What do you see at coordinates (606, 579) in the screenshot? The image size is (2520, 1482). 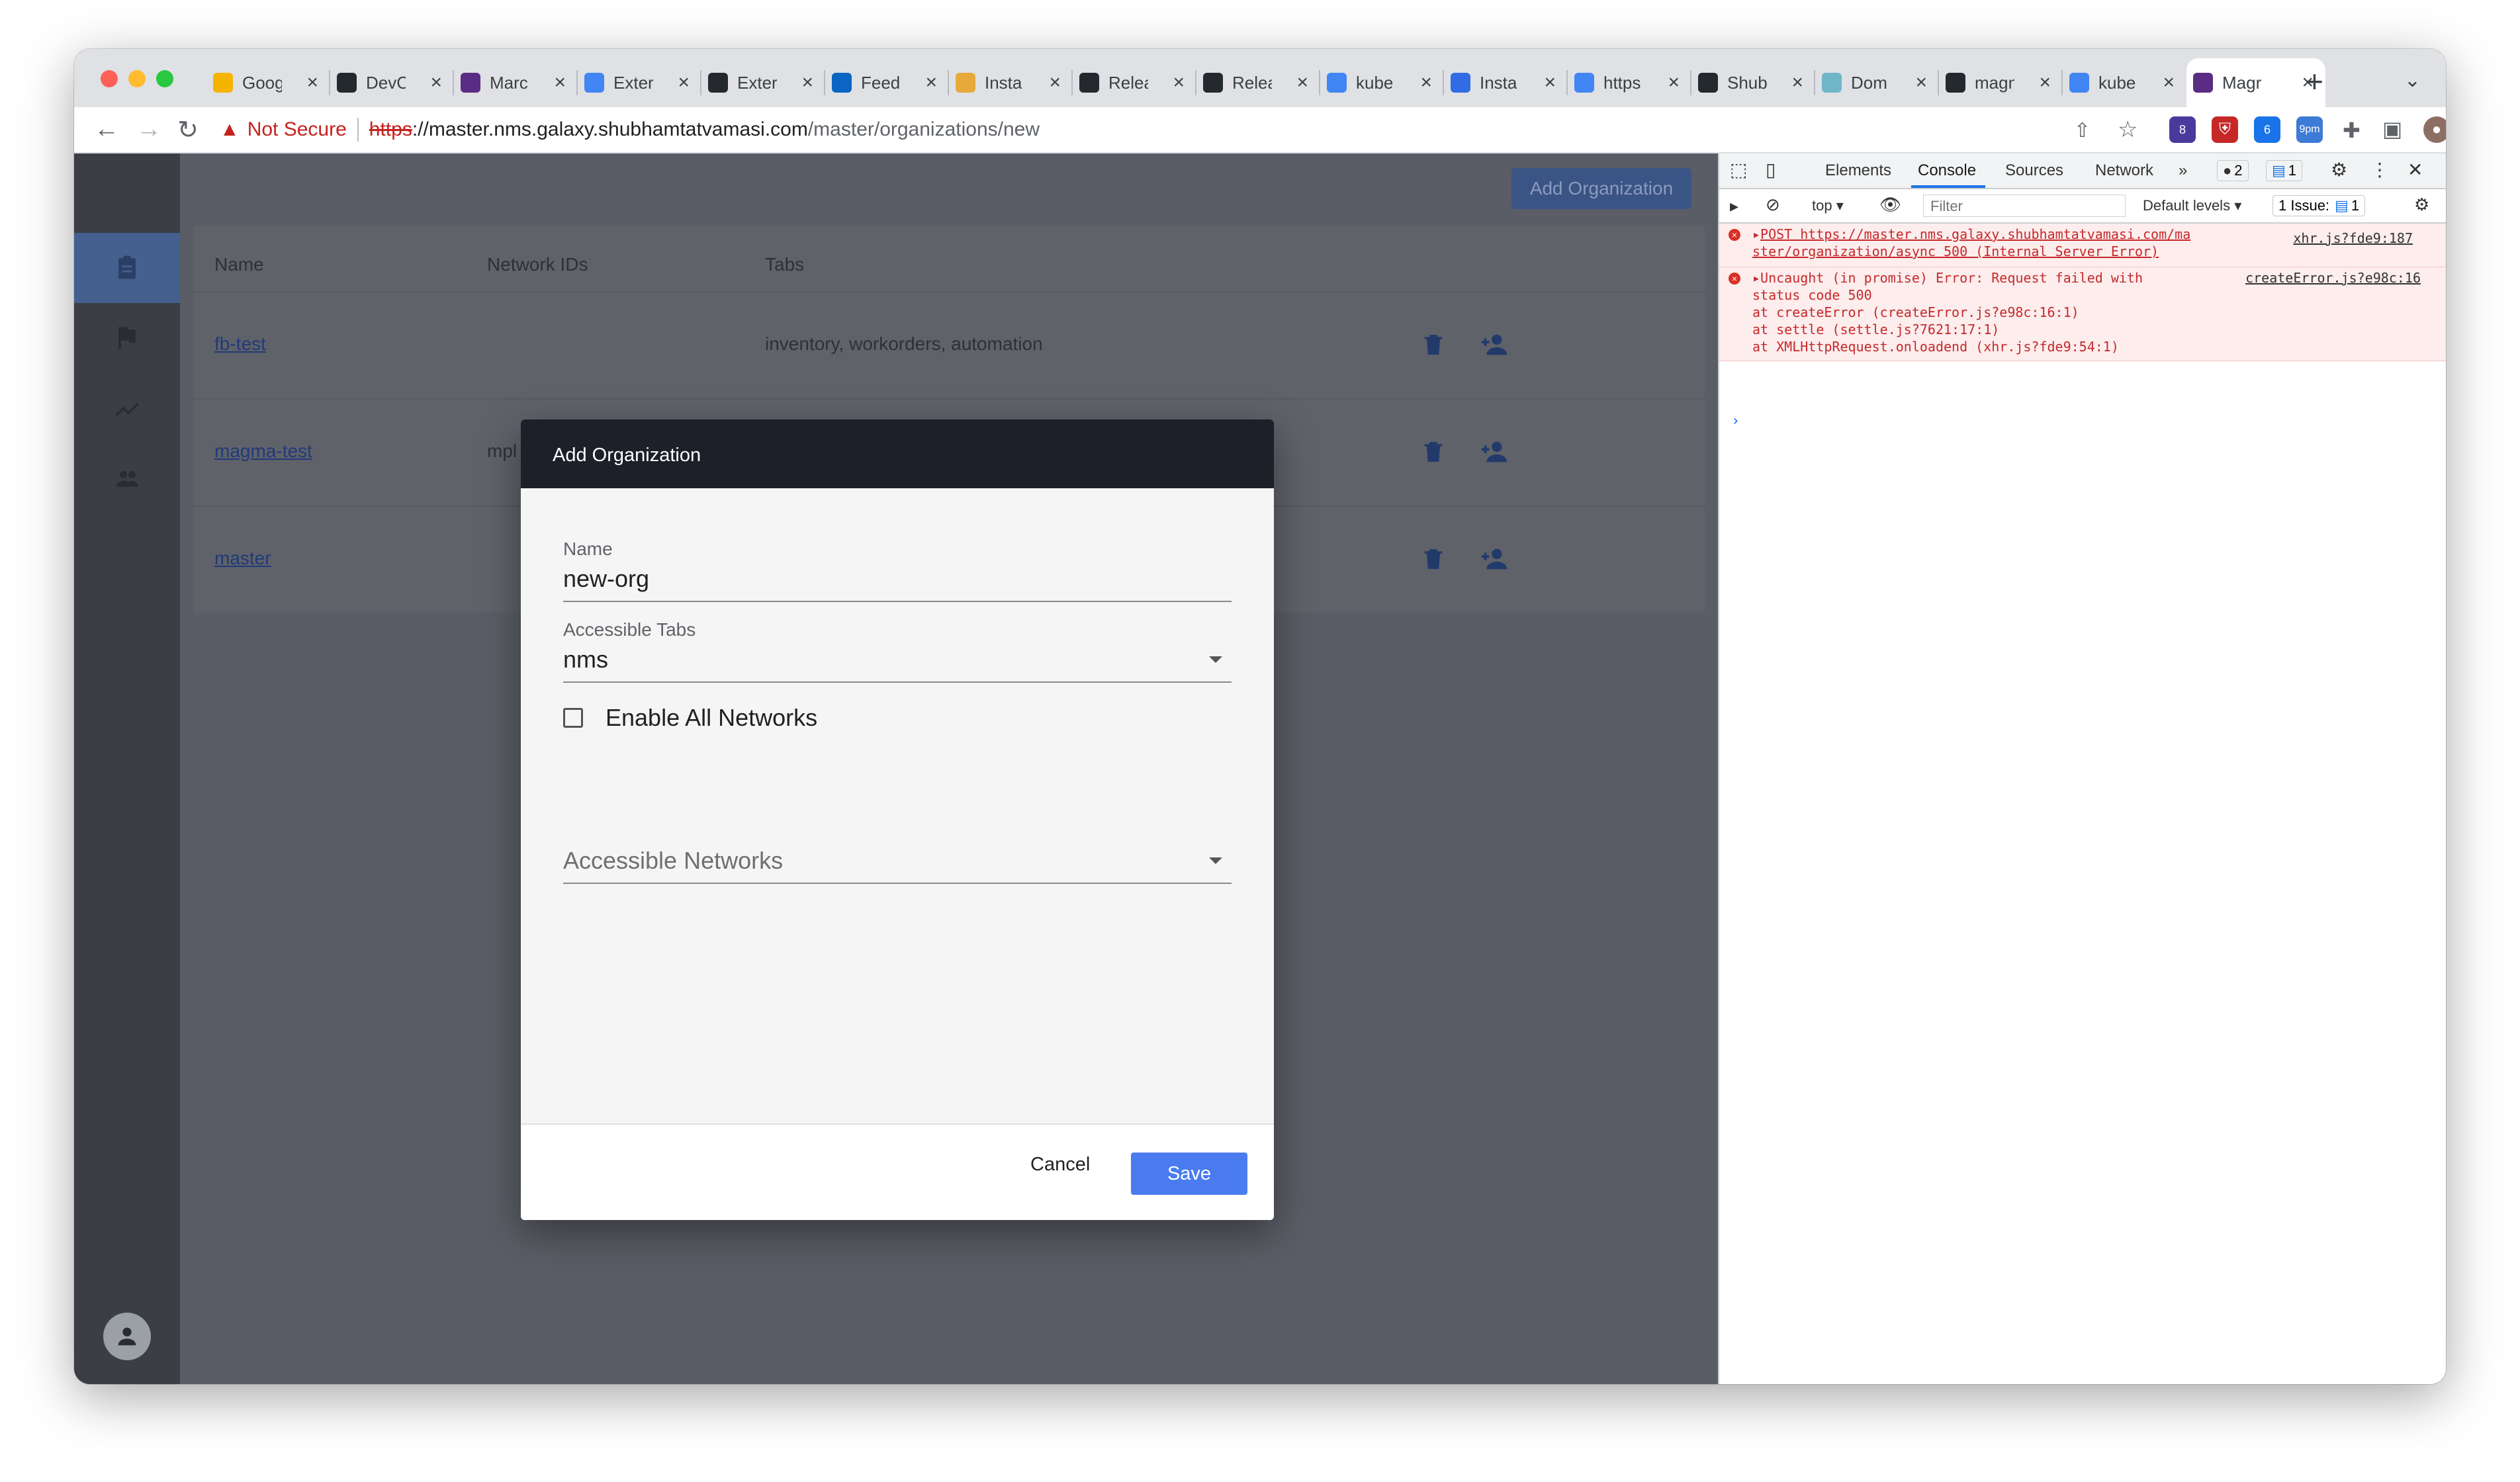 I see `name-input: new-org` at bounding box center [606, 579].